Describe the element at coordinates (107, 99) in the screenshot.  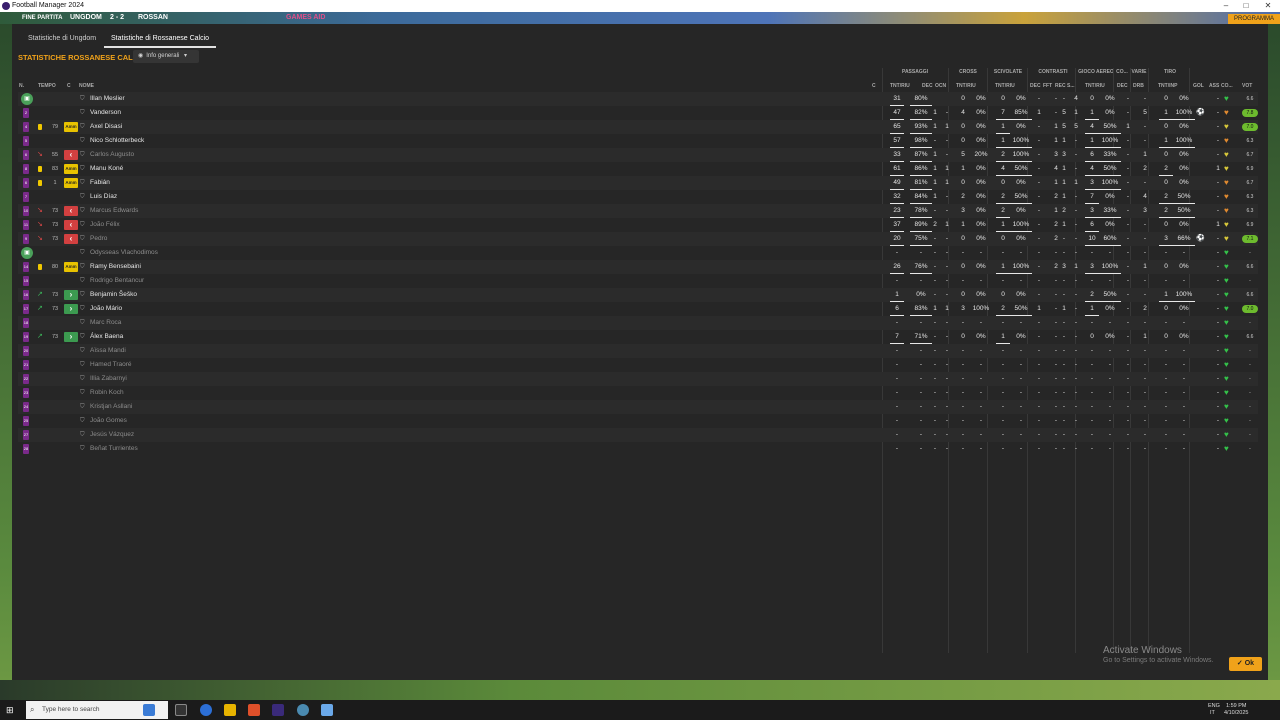
I see `player-name: Illan Meslier` at that location.